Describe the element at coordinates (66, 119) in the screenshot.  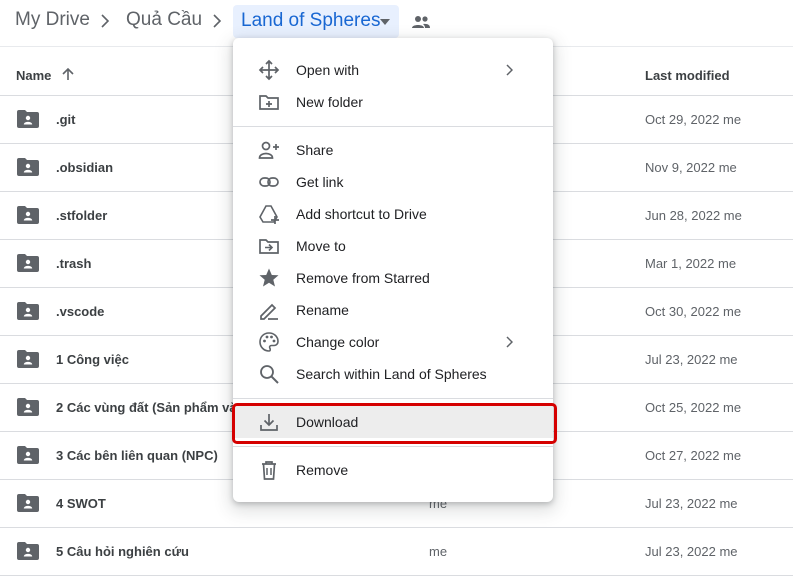
I see `file-name: .git` at that location.